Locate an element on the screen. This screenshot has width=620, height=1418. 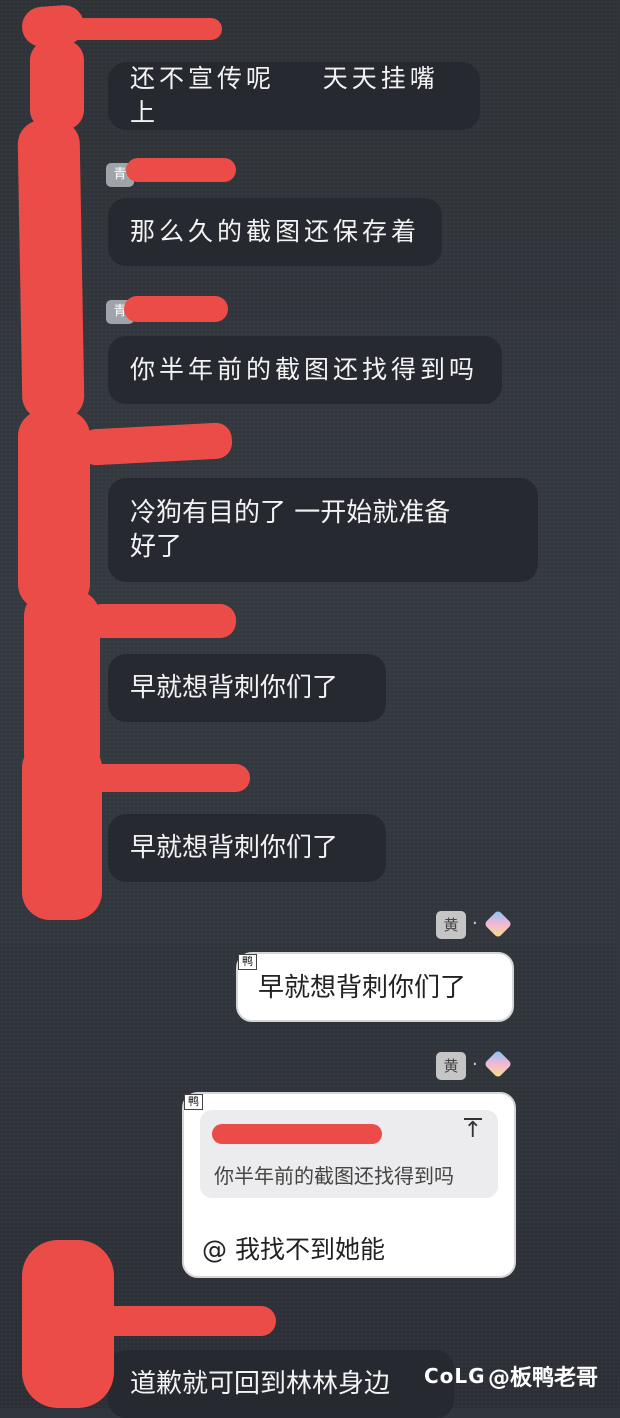
quote-block: ↑ 你半年前的截图还找得到吗 is located at coordinates (349, 1154).